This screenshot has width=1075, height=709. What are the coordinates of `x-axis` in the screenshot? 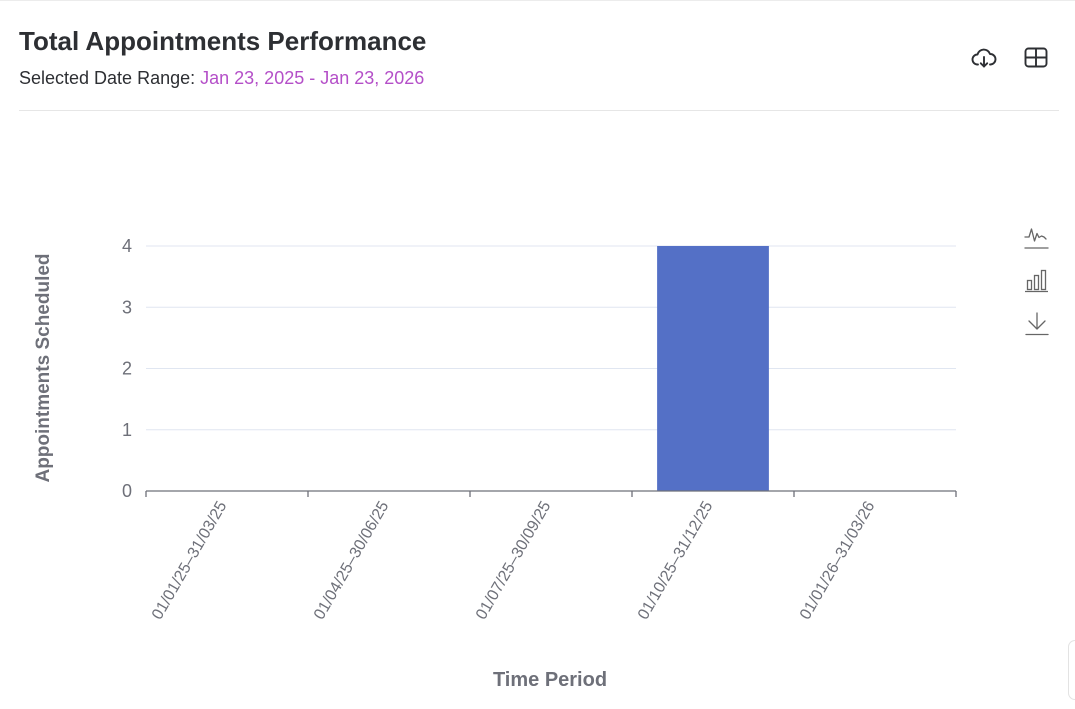 It's located at (551, 493).